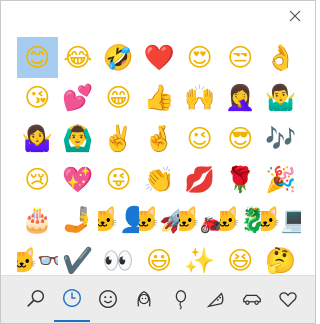 The image size is (320, 324). I want to click on tab-people, so click(144, 299).